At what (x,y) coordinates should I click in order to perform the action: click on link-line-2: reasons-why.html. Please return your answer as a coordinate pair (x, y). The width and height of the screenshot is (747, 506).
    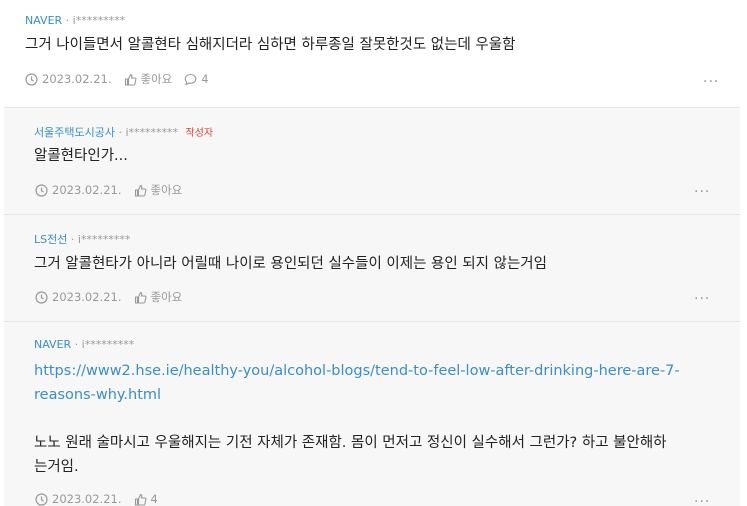
    Looking at the image, I should click on (374, 395).